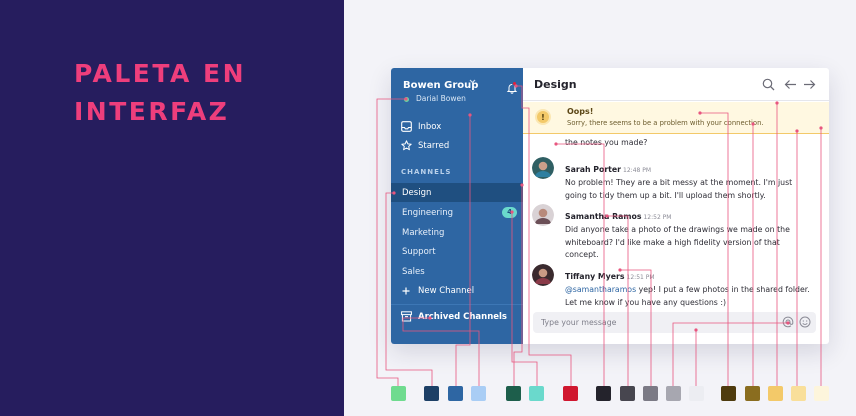 This screenshot has height=416, width=856. Describe the element at coordinates (160, 93) in the screenshot. I see `headline: PALETA EN INTERFAZ` at that location.